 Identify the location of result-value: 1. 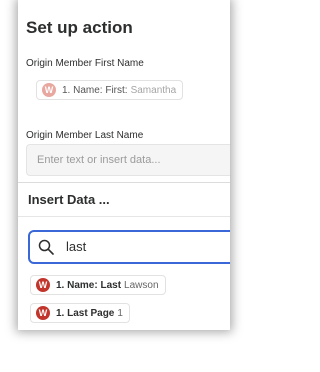
(120, 313).